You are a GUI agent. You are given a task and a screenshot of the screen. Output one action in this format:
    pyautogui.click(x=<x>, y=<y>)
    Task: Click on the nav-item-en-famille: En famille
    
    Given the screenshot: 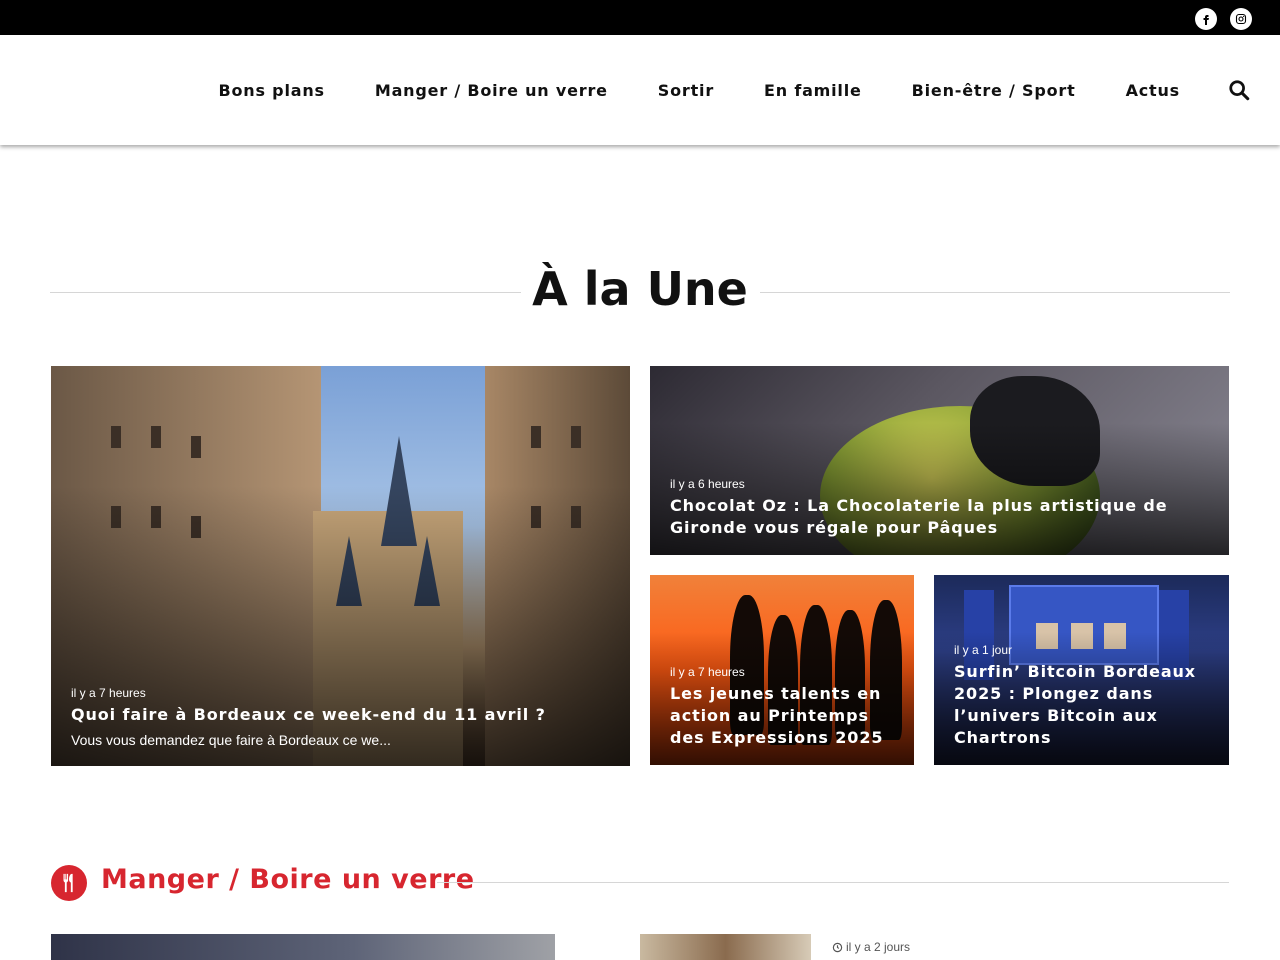 What is the action you would take?
    pyautogui.click(x=813, y=90)
    